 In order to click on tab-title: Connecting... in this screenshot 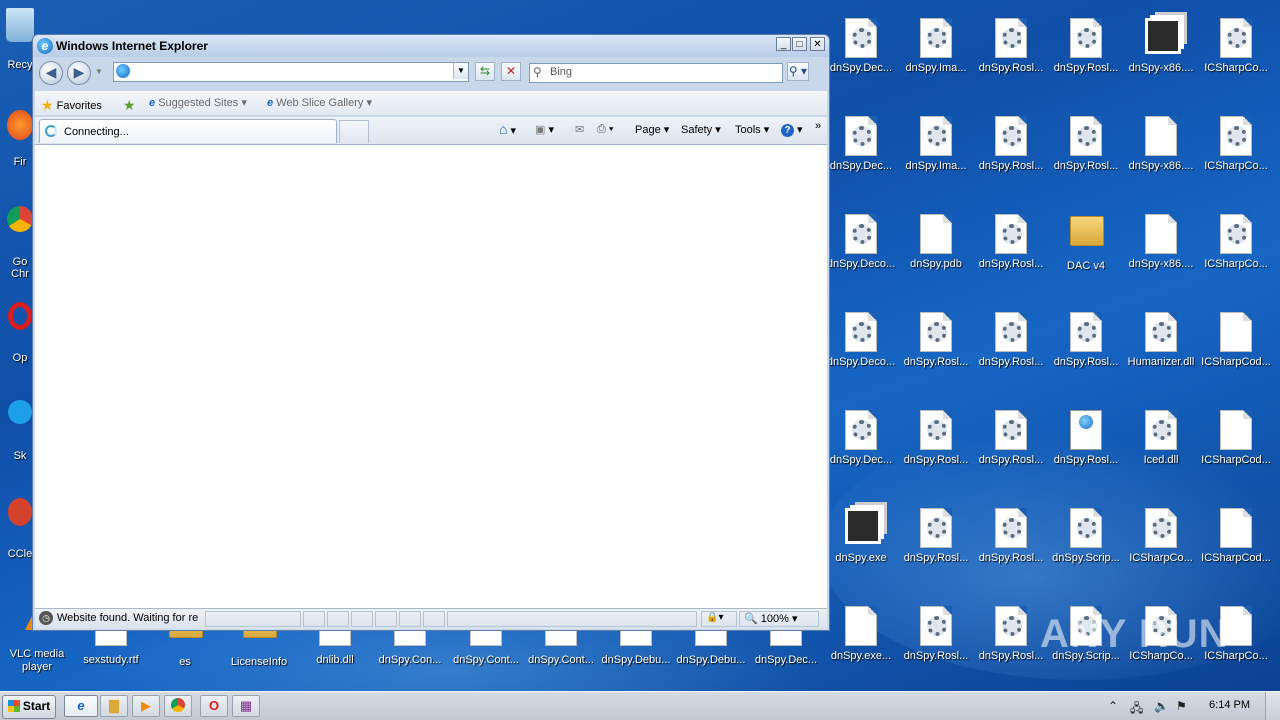, I will do `click(96, 132)`.